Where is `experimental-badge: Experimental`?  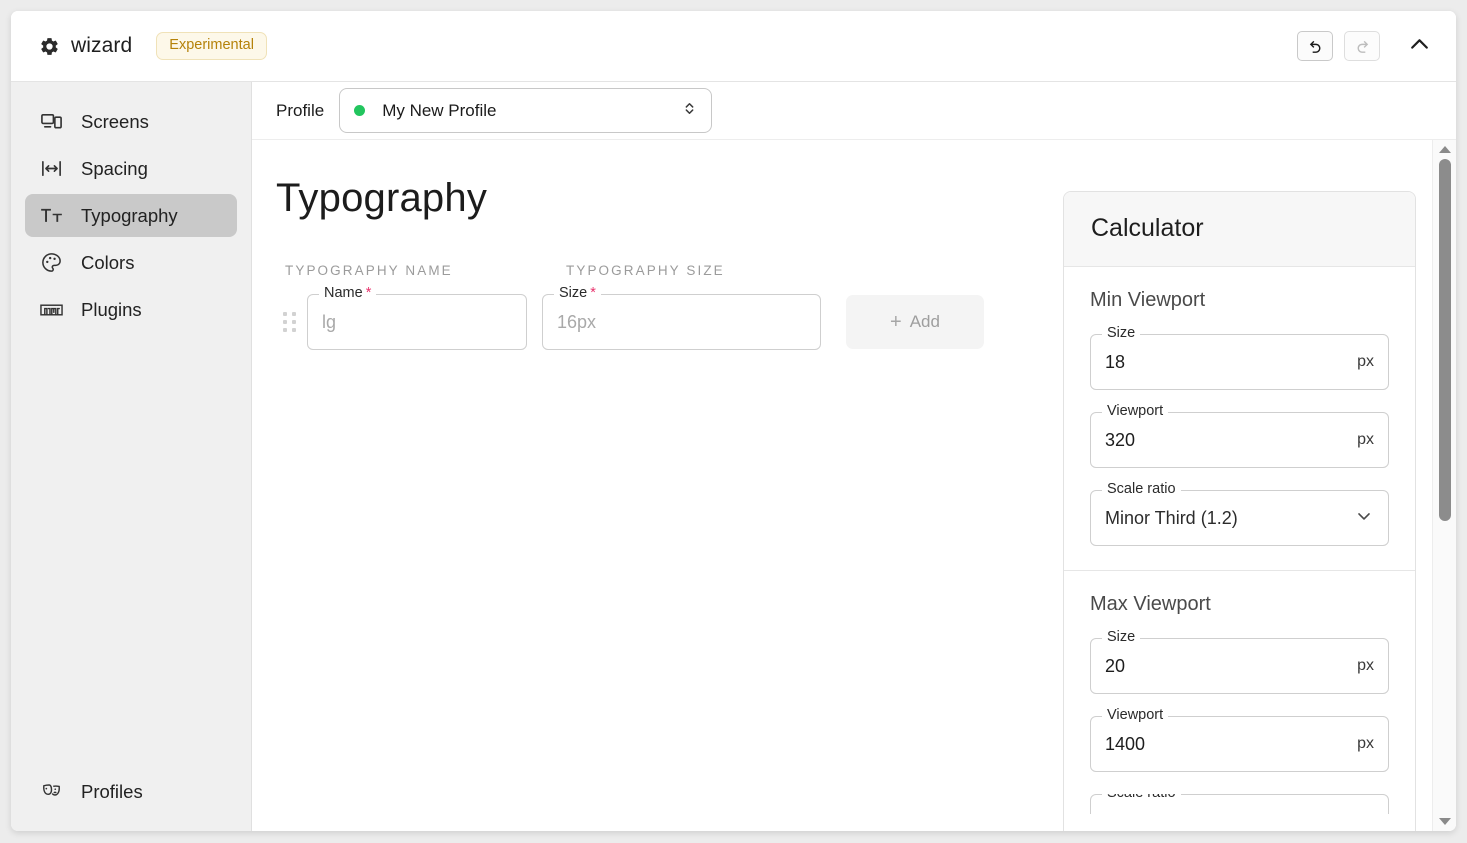
experimental-badge: Experimental is located at coordinates (211, 46).